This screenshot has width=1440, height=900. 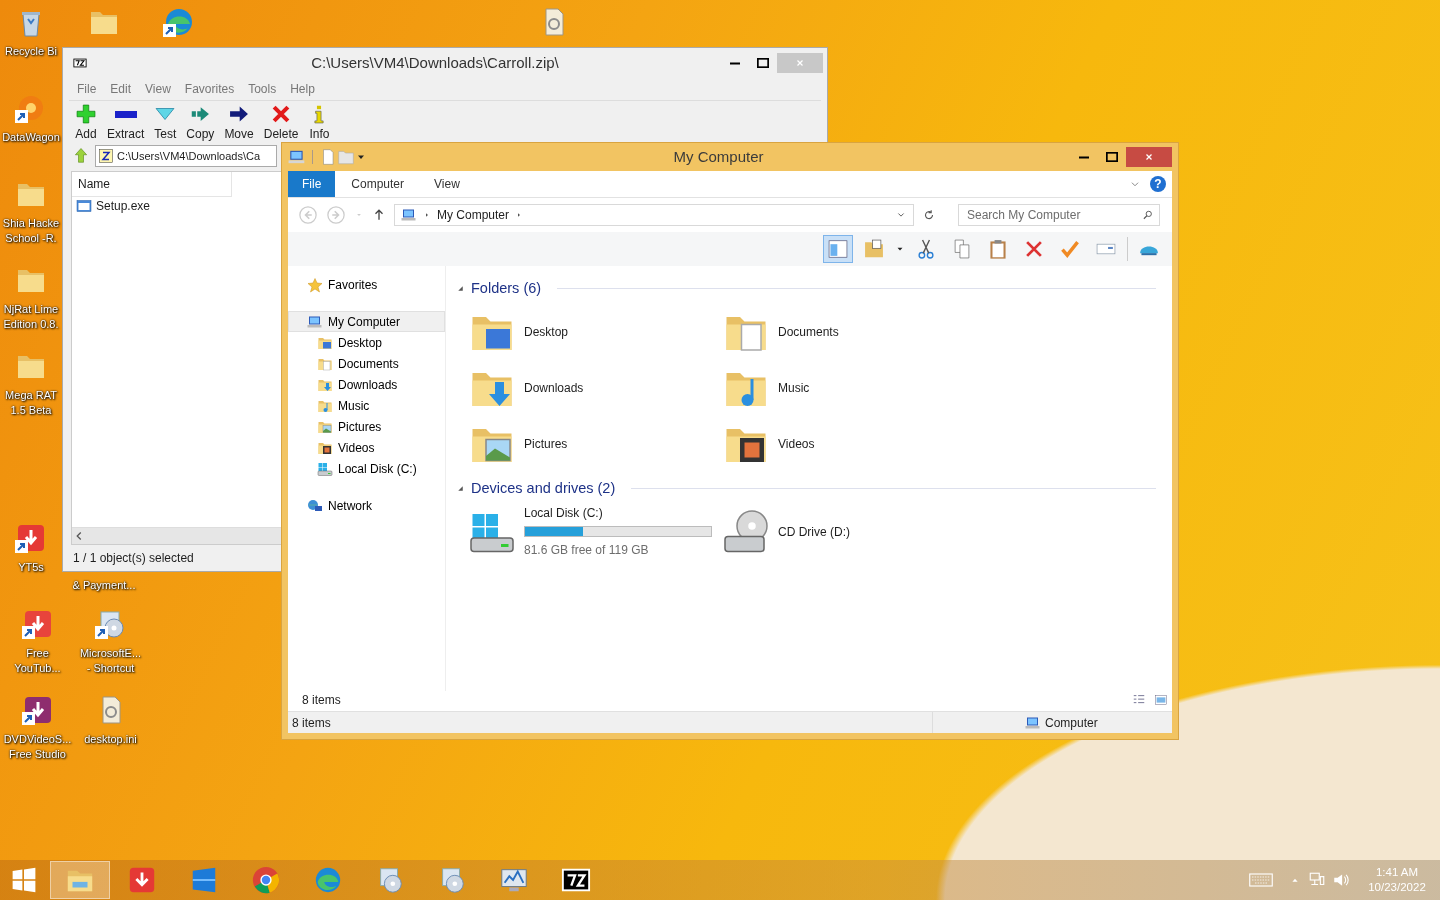 What do you see at coordinates (24, 880) in the screenshot?
I see `windows-logo-icon` at bounding box center [24, 880].